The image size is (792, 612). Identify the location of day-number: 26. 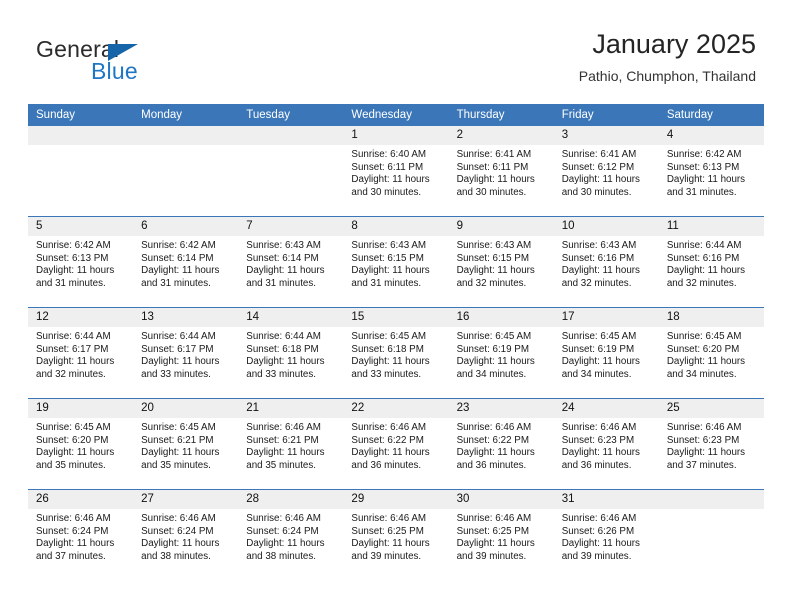
(81, 499).